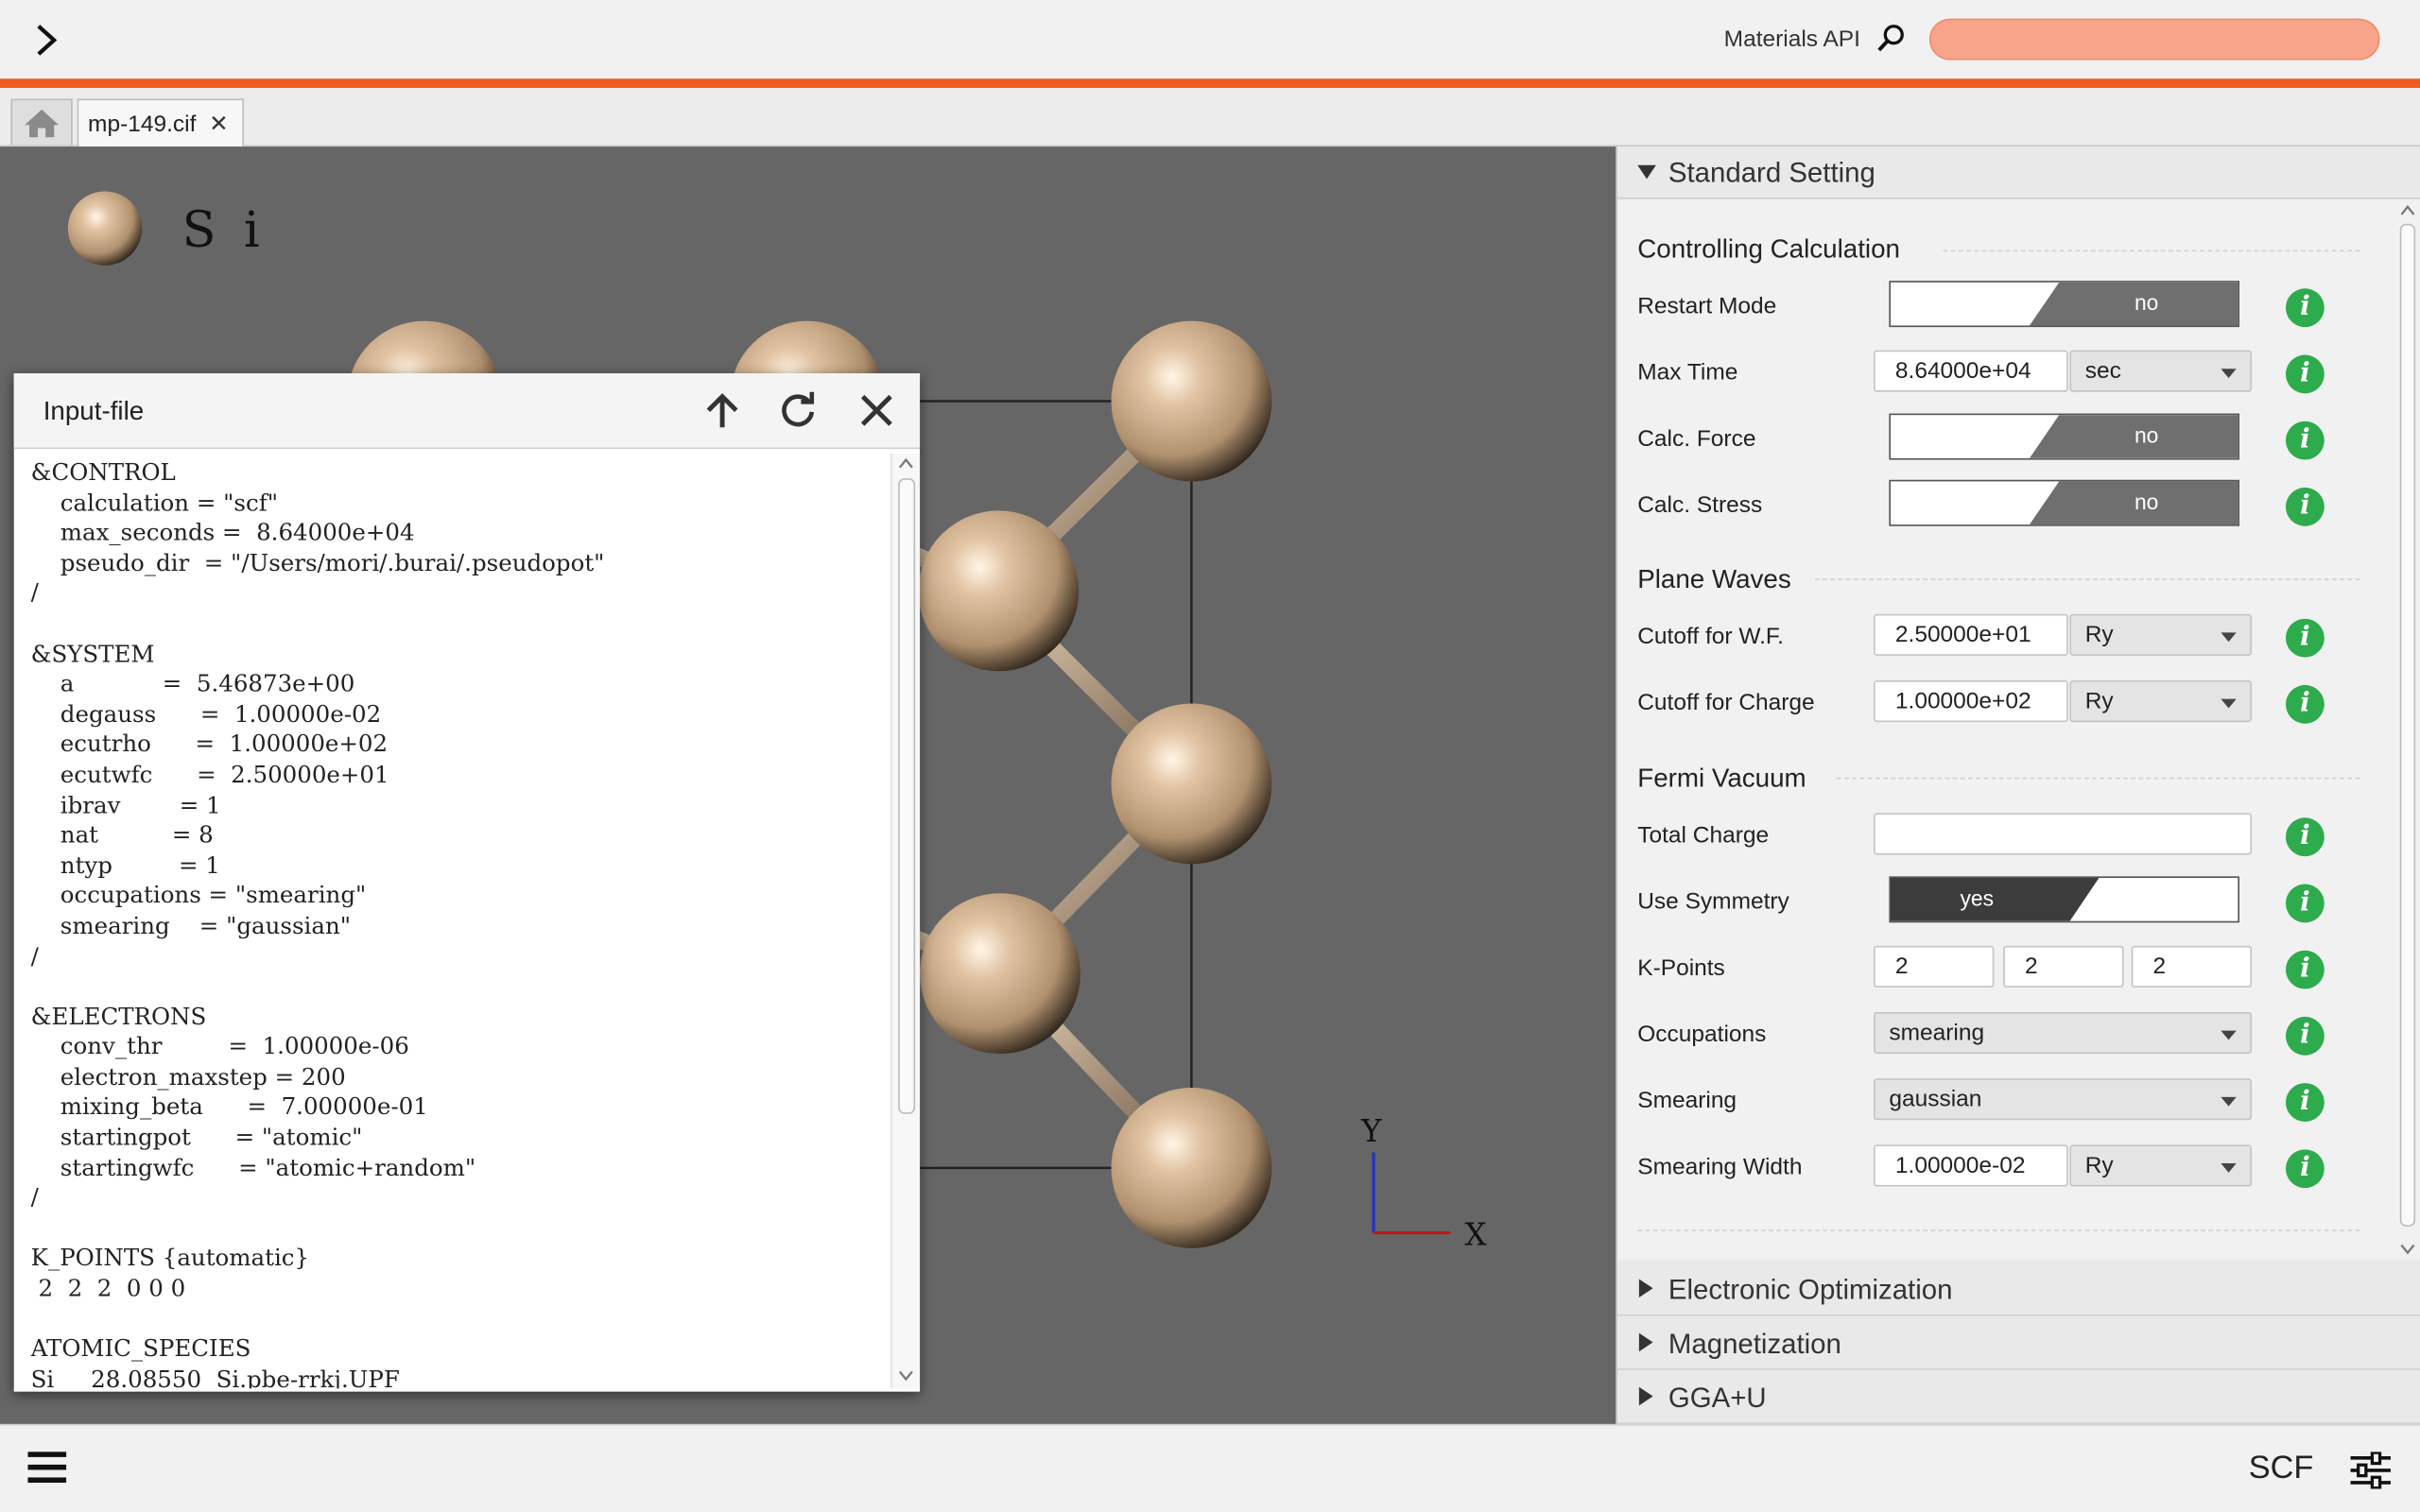 The image size is (2420, 1512). I want to click on materials-search-input, so click(2154, 39).